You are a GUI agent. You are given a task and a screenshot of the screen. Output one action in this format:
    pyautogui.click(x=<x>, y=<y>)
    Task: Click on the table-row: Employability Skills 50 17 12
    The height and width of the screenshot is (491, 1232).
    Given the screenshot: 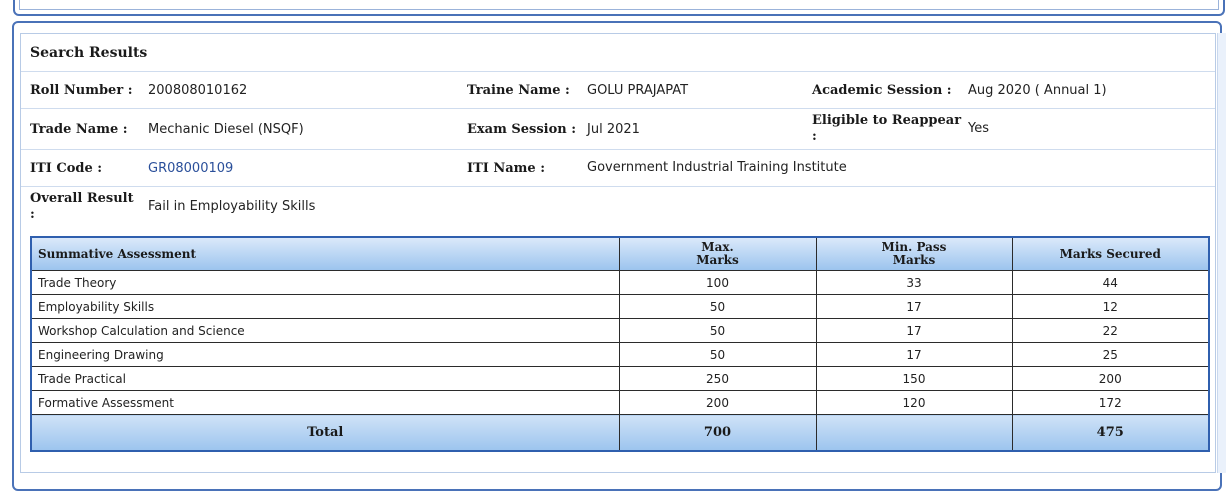 What is the action you would take?
    pyautogui.click(x=620, y=306)
    